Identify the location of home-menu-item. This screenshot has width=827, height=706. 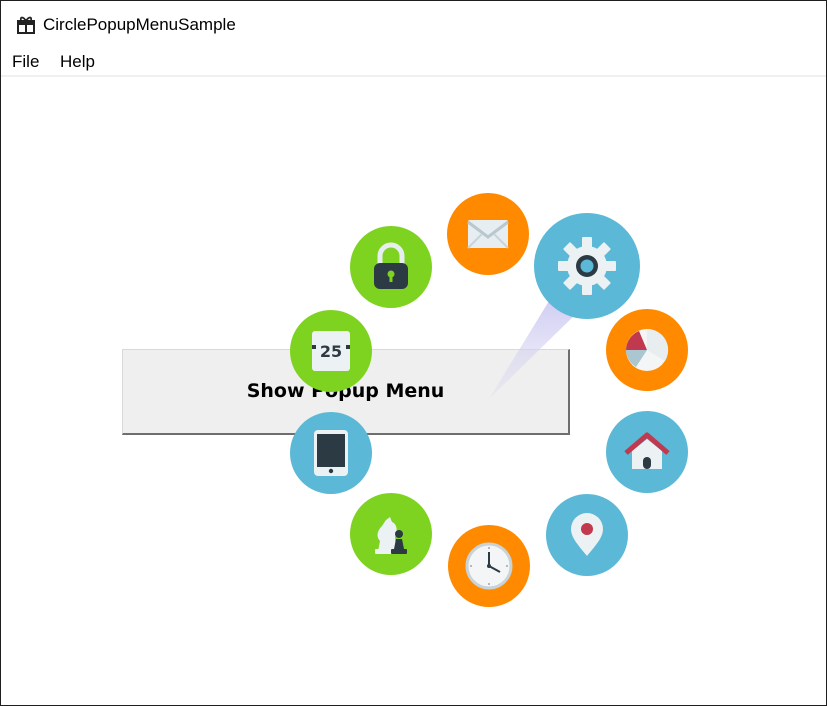
(647, 452).